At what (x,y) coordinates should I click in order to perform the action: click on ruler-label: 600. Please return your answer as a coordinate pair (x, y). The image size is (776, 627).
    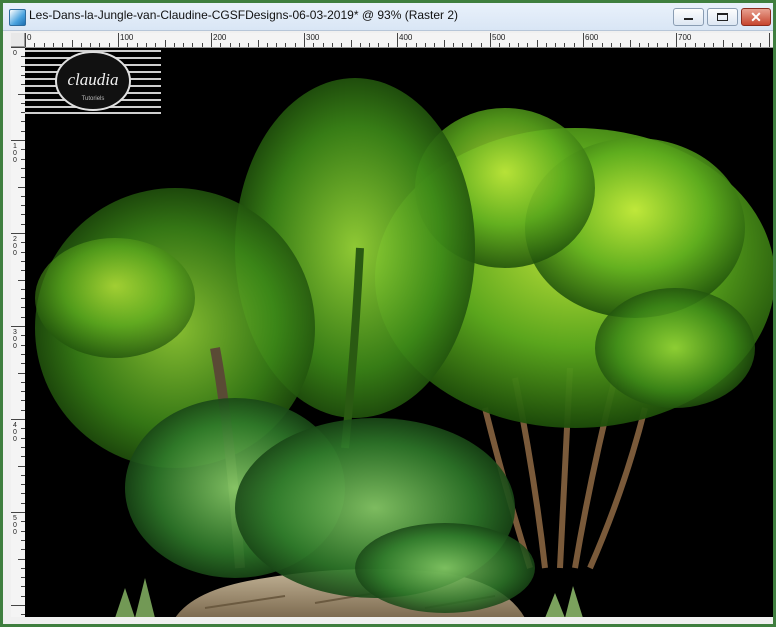
    Looking at the image, I should click on (592, 37).